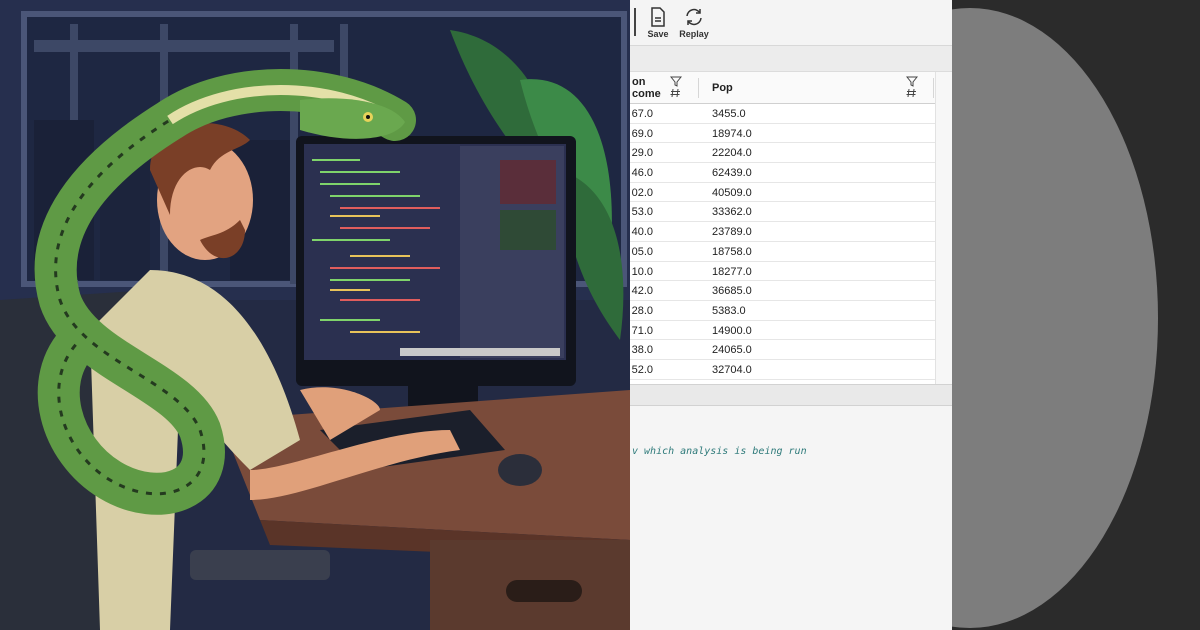 The height and width of the screenshot is (630, 1200). Describe the element at coordinates (782, 350) in the screenshot. I see `table-row: 38.0 24065.0` at that location.